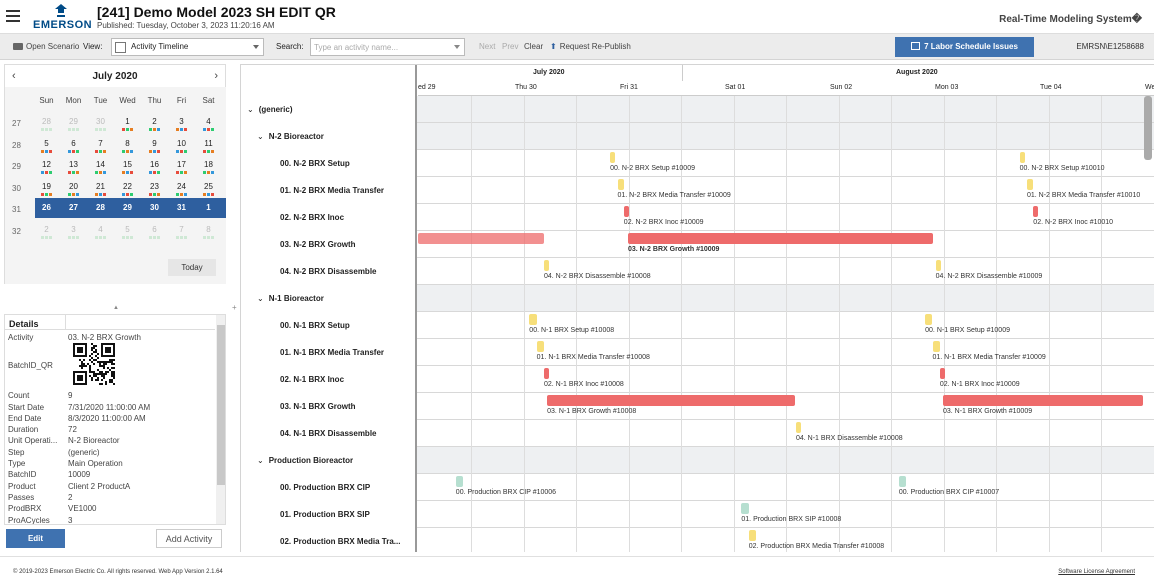 The height and width of the screenshot is (581, 1154). What do you see at coordinates (35, 538) in the screenshot?
I see `edit-button: Edit` at bounding box center [35, 538].